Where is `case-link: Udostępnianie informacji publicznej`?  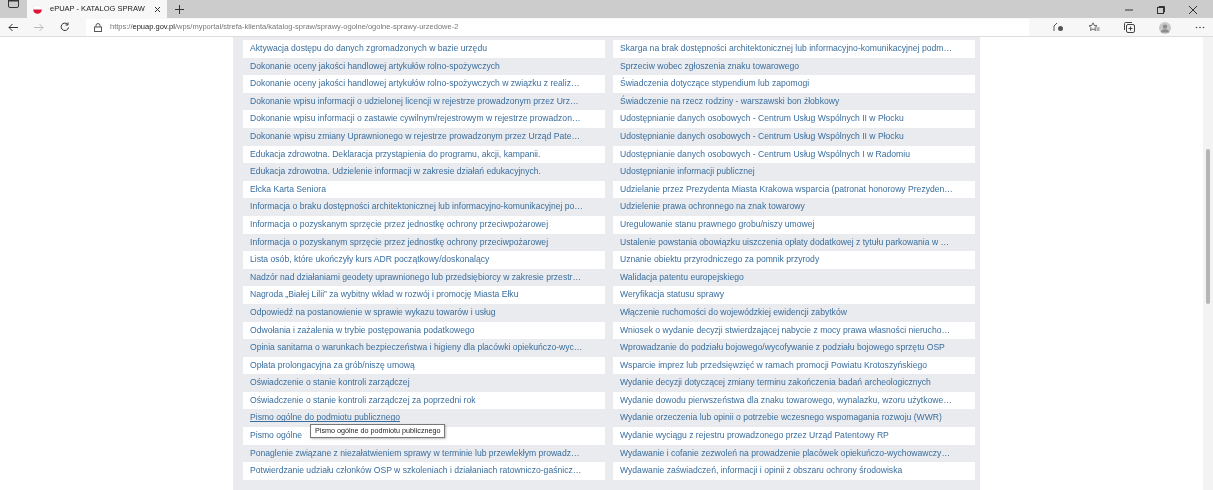 case-link: Udostępnianie informacji publicznej is located at coordinates (687, 171).